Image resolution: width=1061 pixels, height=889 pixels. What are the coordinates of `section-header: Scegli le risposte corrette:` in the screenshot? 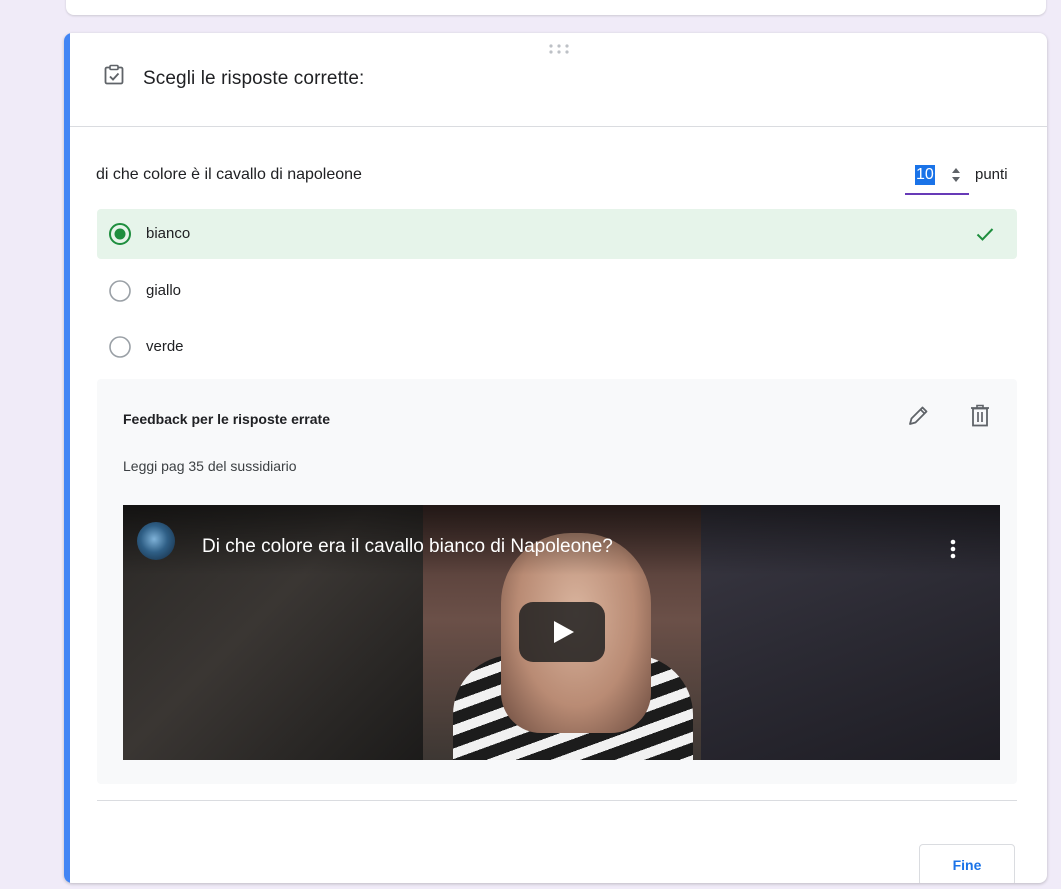 It's located at (558, 80).